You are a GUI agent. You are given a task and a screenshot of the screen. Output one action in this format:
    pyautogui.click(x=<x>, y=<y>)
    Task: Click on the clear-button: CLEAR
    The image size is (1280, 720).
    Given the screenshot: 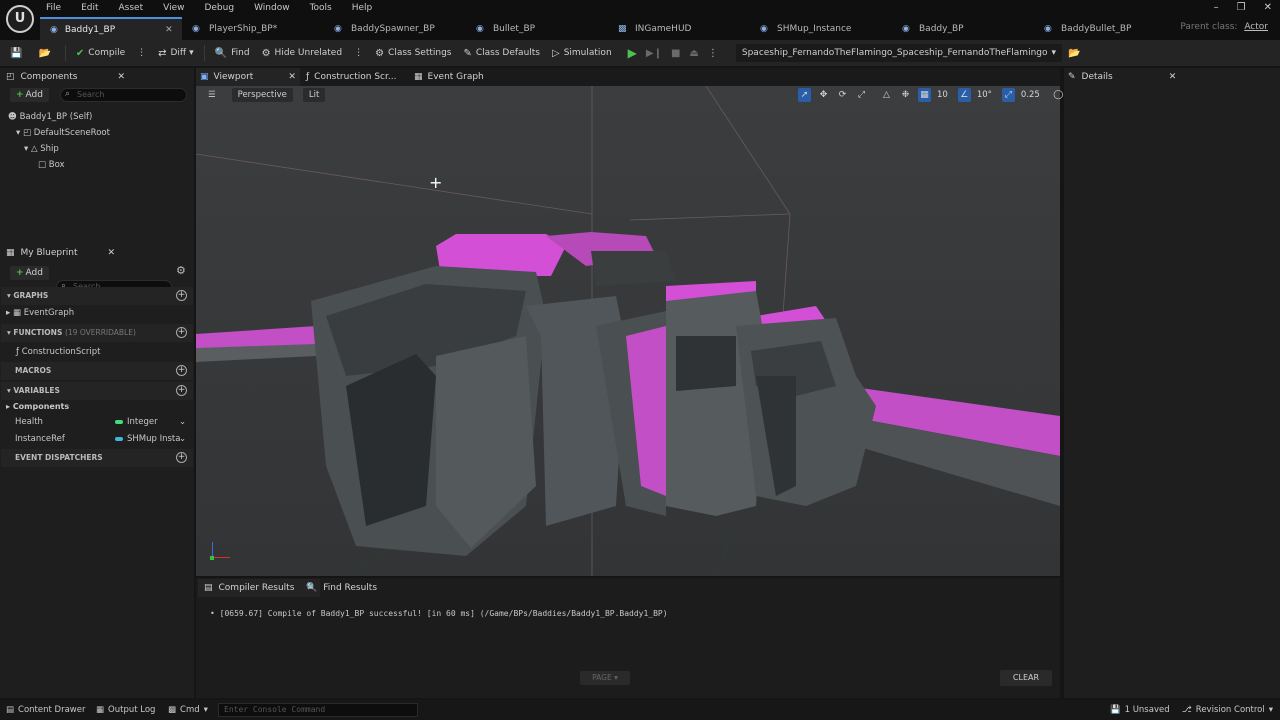 What is the action you would take?
    pyautogui.click(x=1026, y=678)
    